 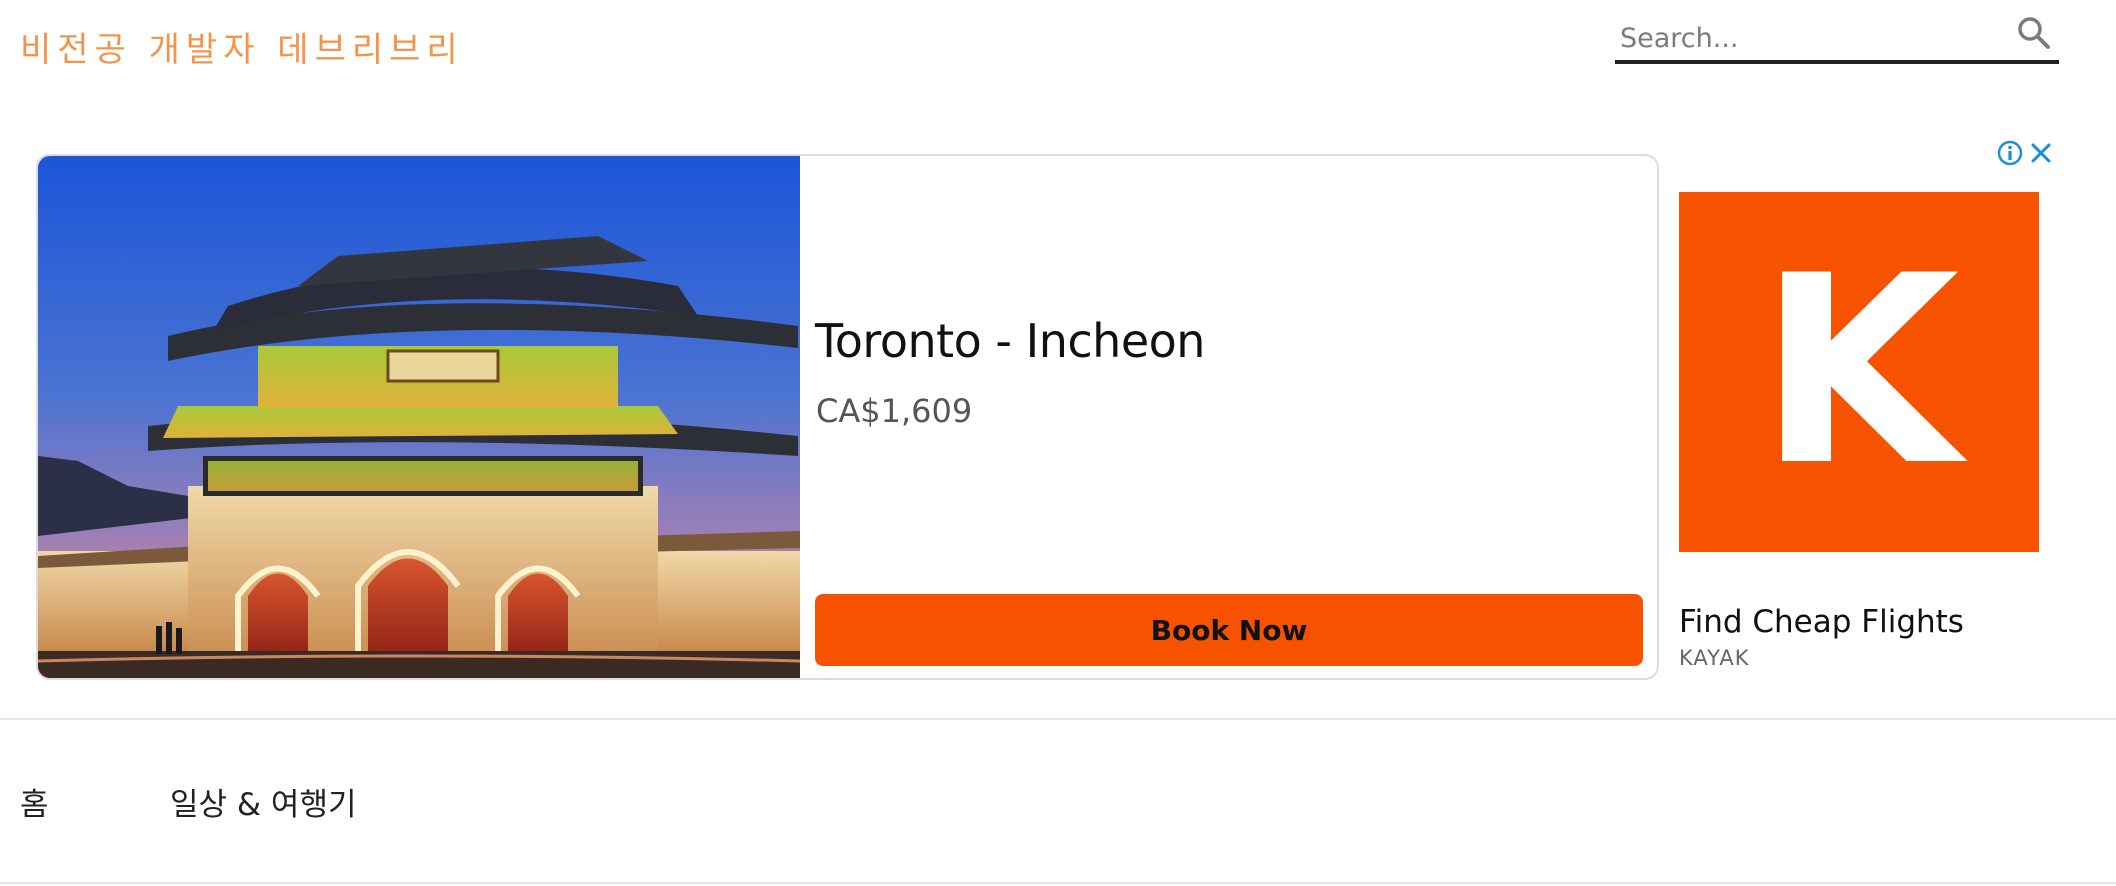 I want to click on close-icon, so click(x=2041, y=153).